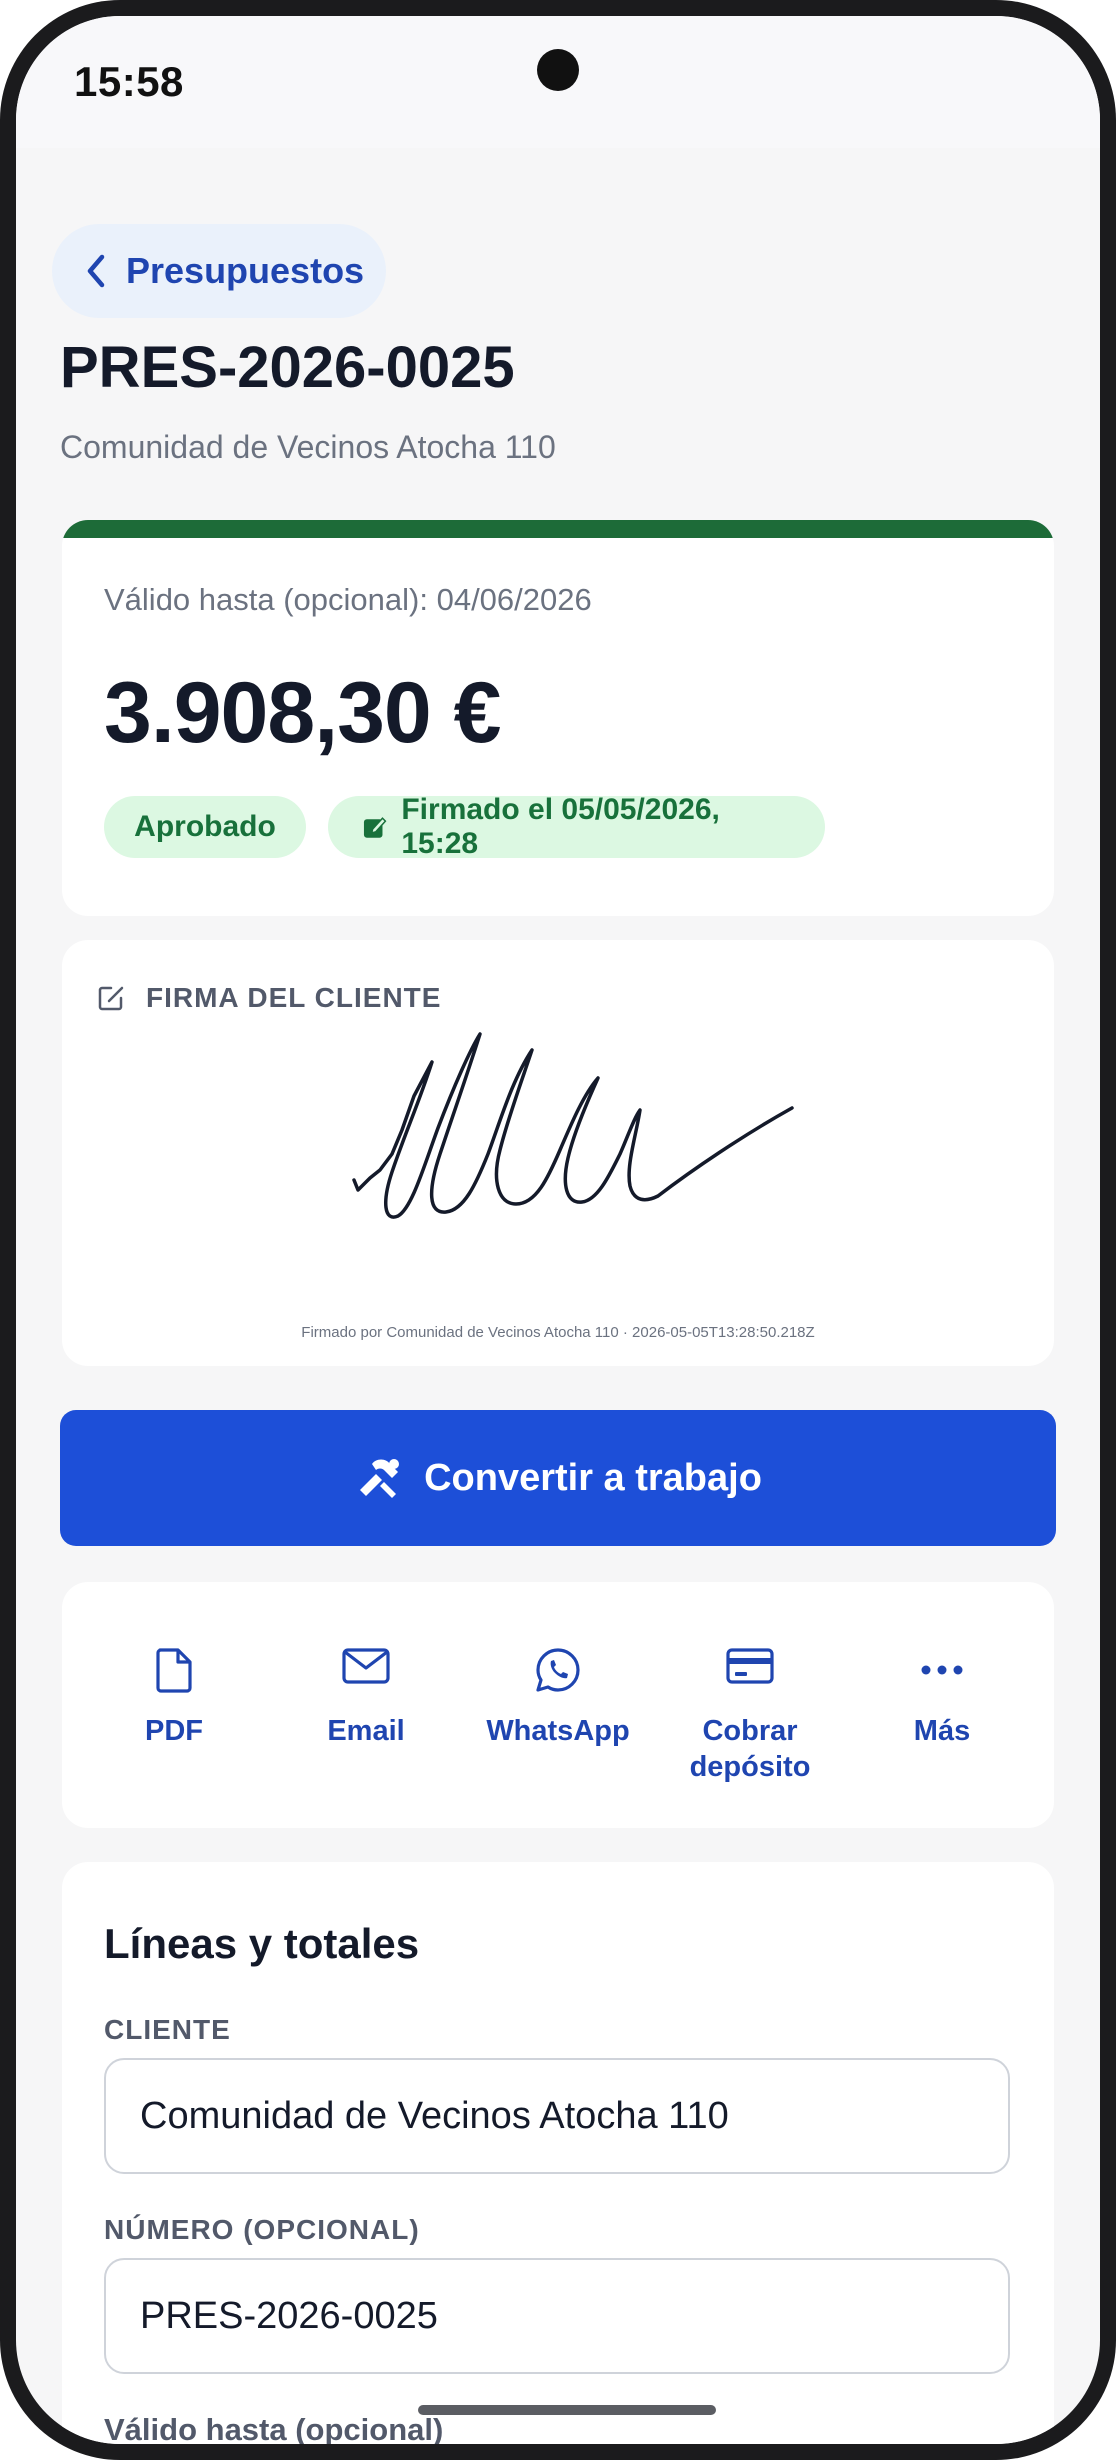  What do you see at coordinates (750, 1749) in the screenshot?
I see `action-collect-deposit-label: Cobrar depósito` at bounding box center [750, 1749].